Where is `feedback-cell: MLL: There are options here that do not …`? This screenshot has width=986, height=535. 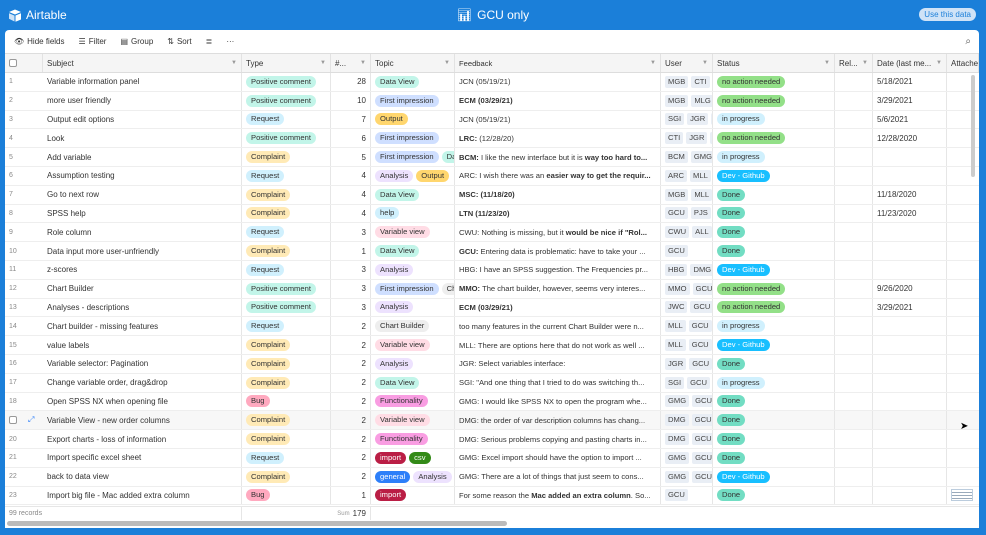 feedback-cell: MLL: There are options here that do not … is located at coordinates (558, 345).